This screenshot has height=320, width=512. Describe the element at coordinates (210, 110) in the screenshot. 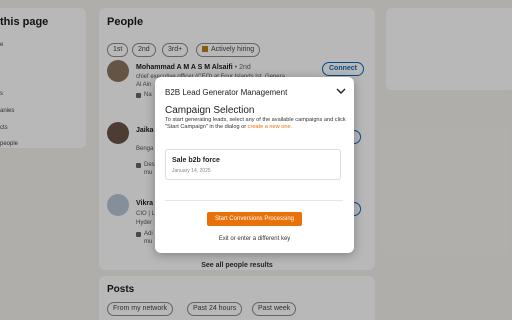

I see `campaign-selection-title: Campaign Selection` at that location.